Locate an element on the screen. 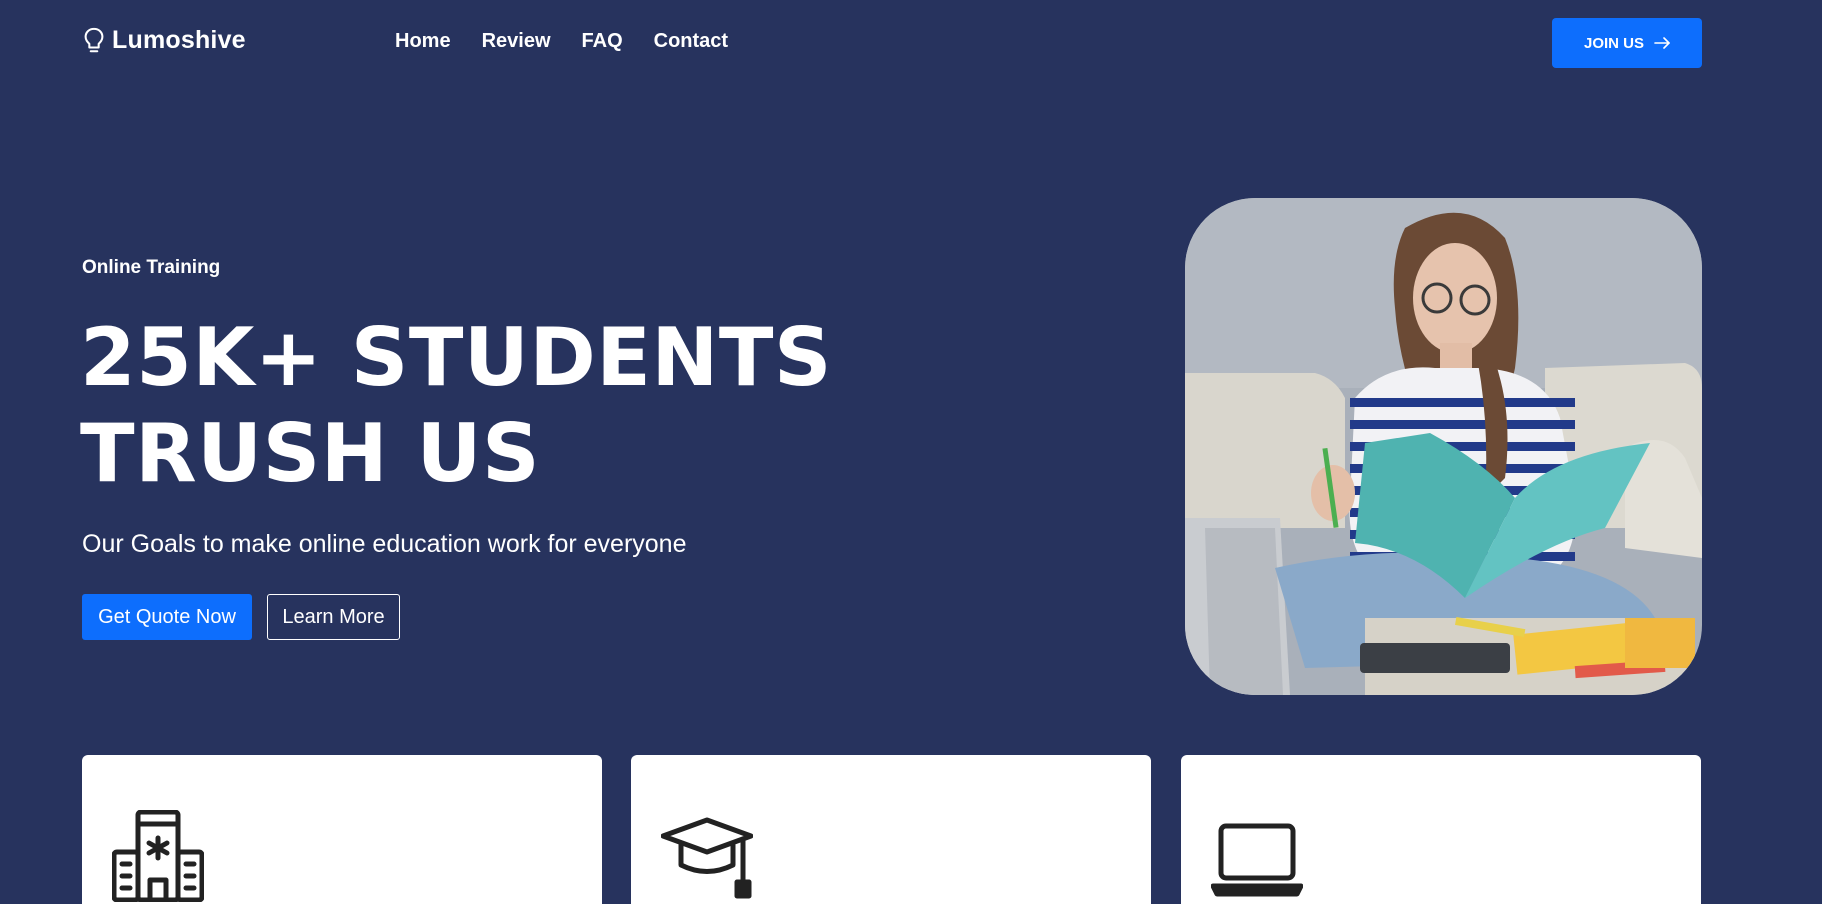  arrow-right-icon is located at coordinates (1662, 43).